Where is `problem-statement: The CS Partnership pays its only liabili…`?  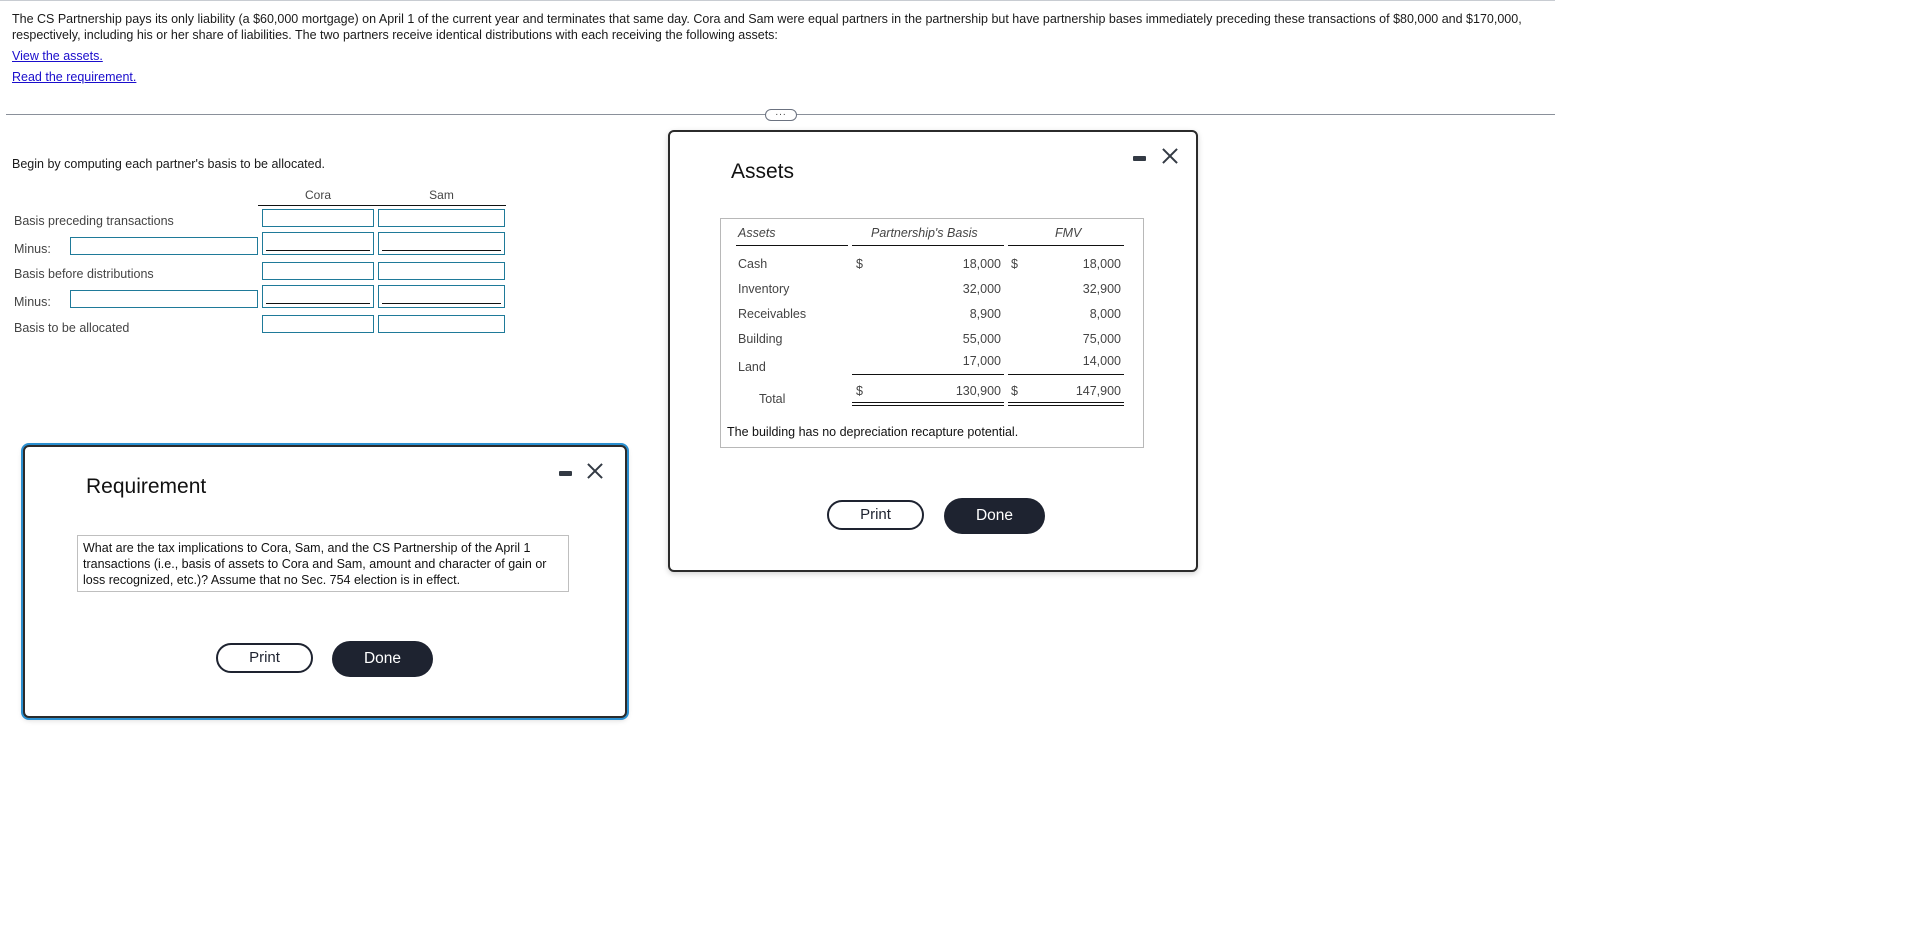 problem-statement: The CS Partnership pays its only liabili… is located at coordinates (767, 27).